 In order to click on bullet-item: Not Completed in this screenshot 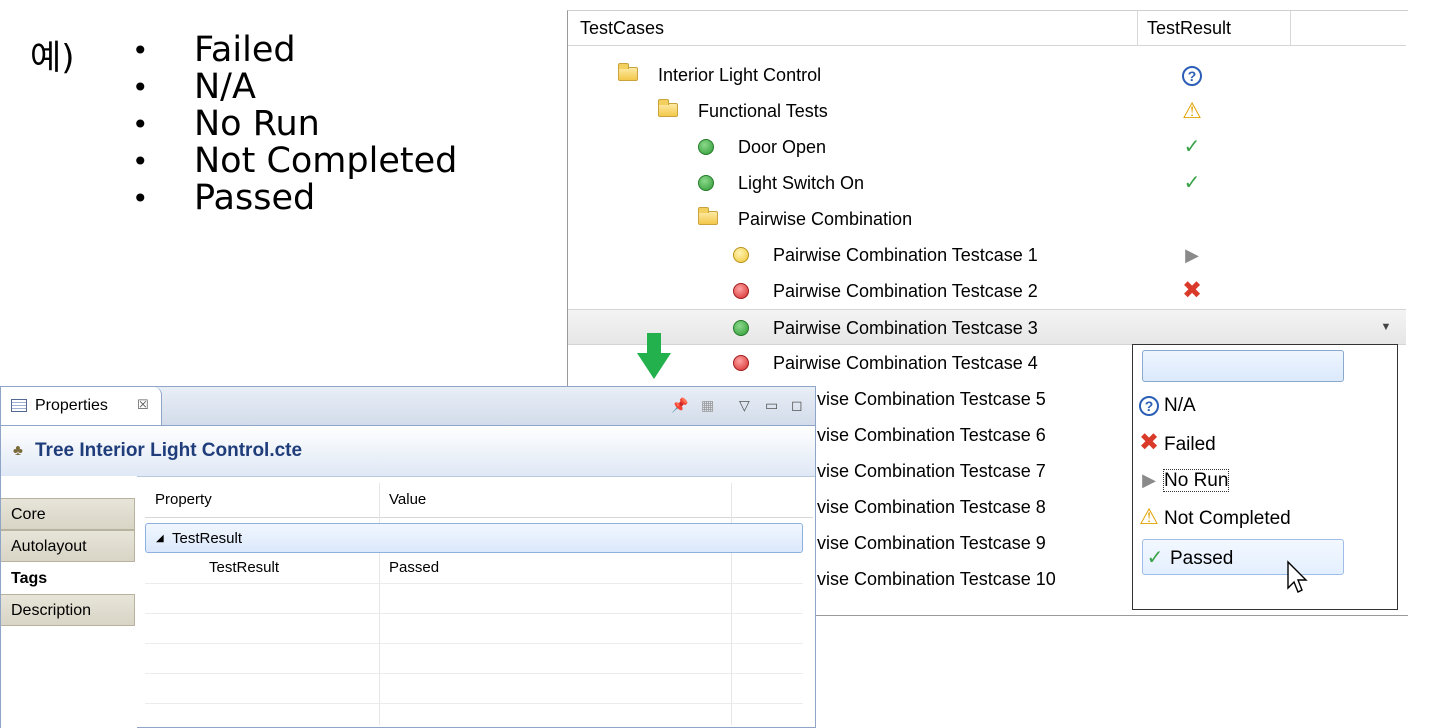, I will do `click(294, 162)`.